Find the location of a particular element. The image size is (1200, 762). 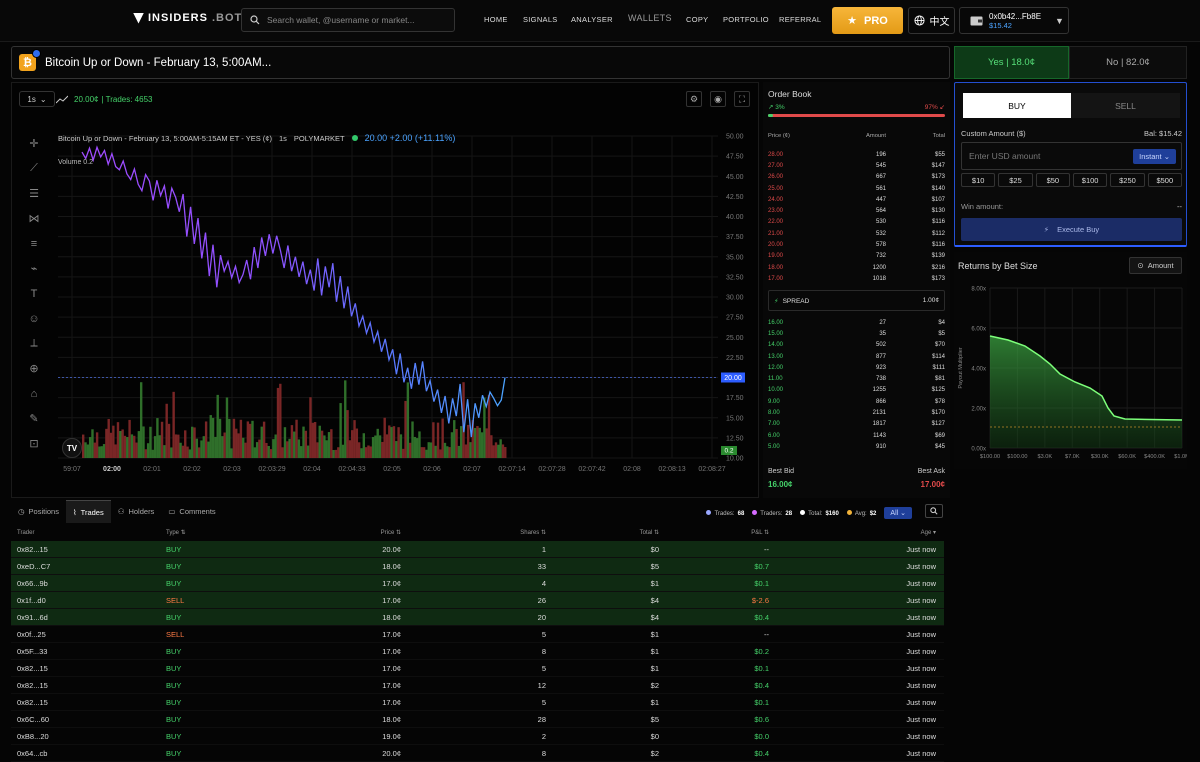

bid-row: 12.00 923 $111 is located at coordinates (856, 367).